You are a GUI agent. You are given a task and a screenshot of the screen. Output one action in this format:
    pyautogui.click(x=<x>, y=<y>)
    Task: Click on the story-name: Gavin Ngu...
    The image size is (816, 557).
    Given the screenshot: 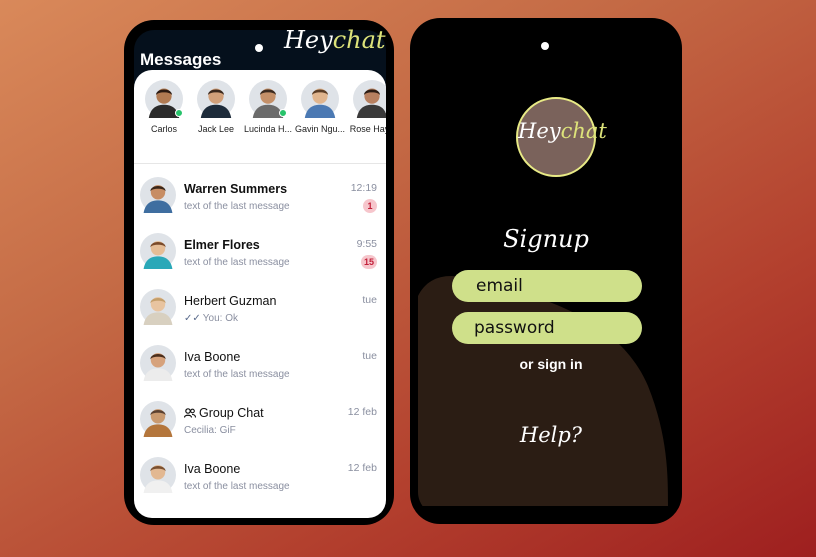 What is the action you would take?
    pyautogui.click(x=320, y=129)
    